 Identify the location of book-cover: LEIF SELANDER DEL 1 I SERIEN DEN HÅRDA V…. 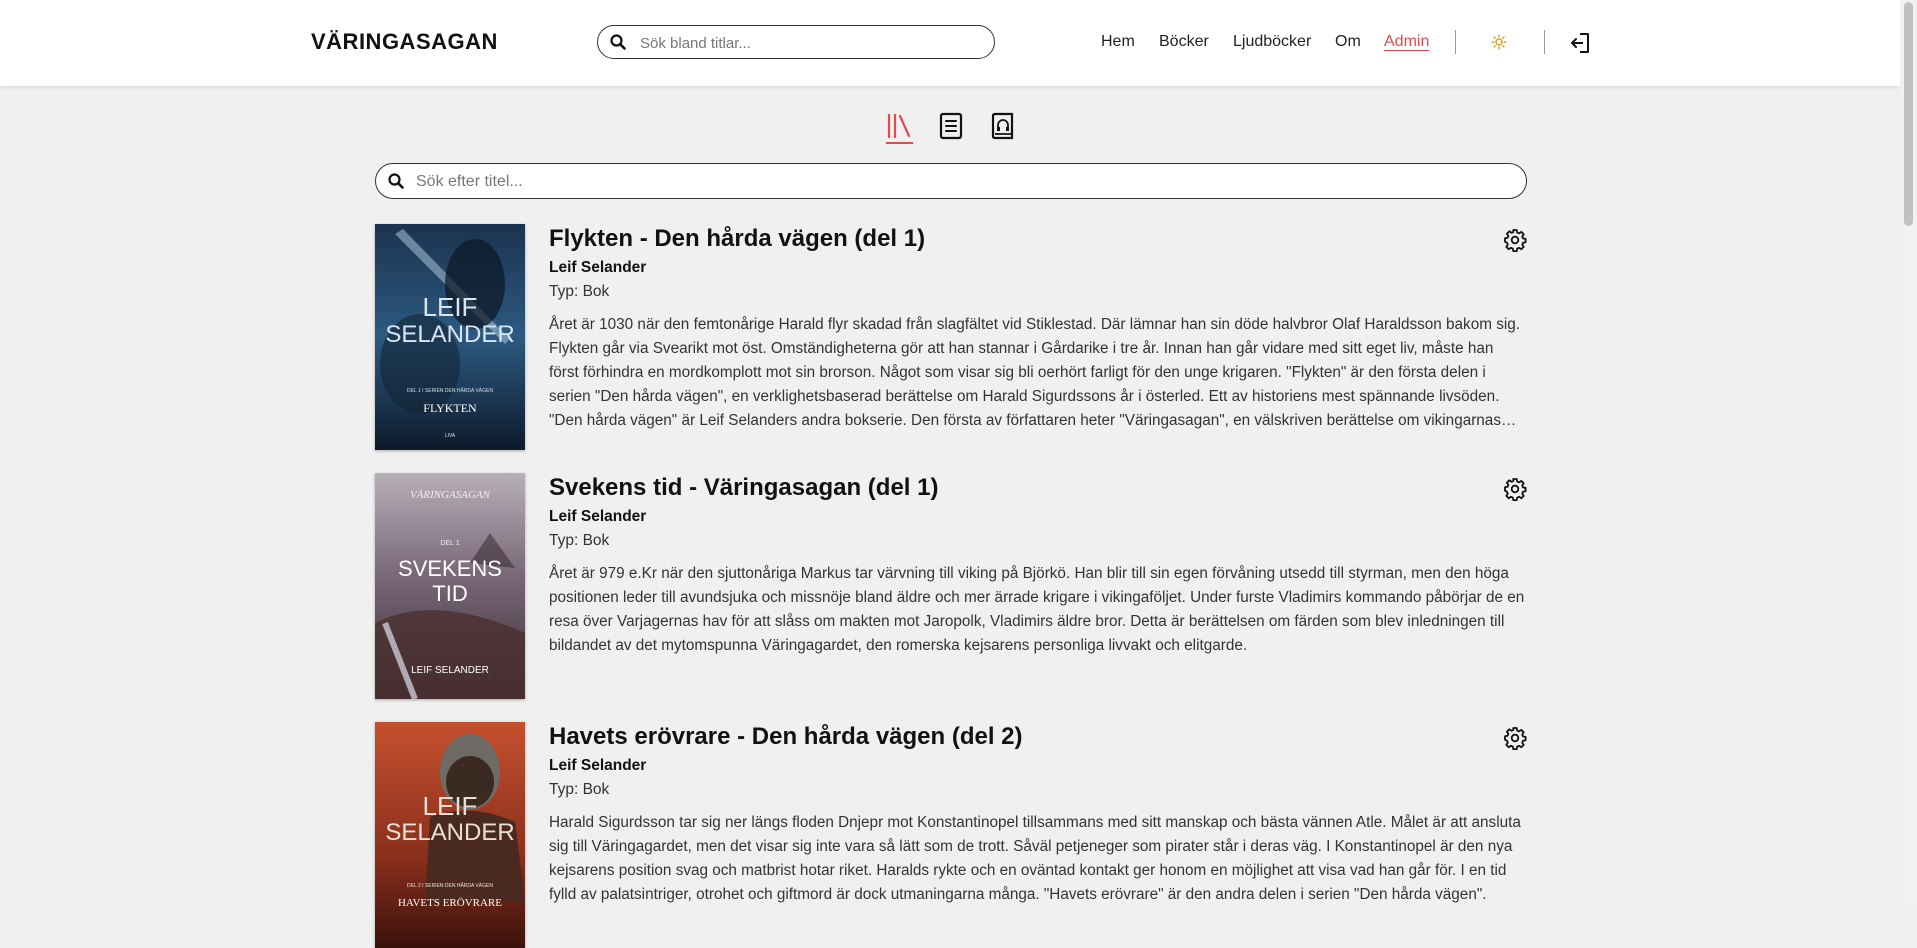
(450, 337).